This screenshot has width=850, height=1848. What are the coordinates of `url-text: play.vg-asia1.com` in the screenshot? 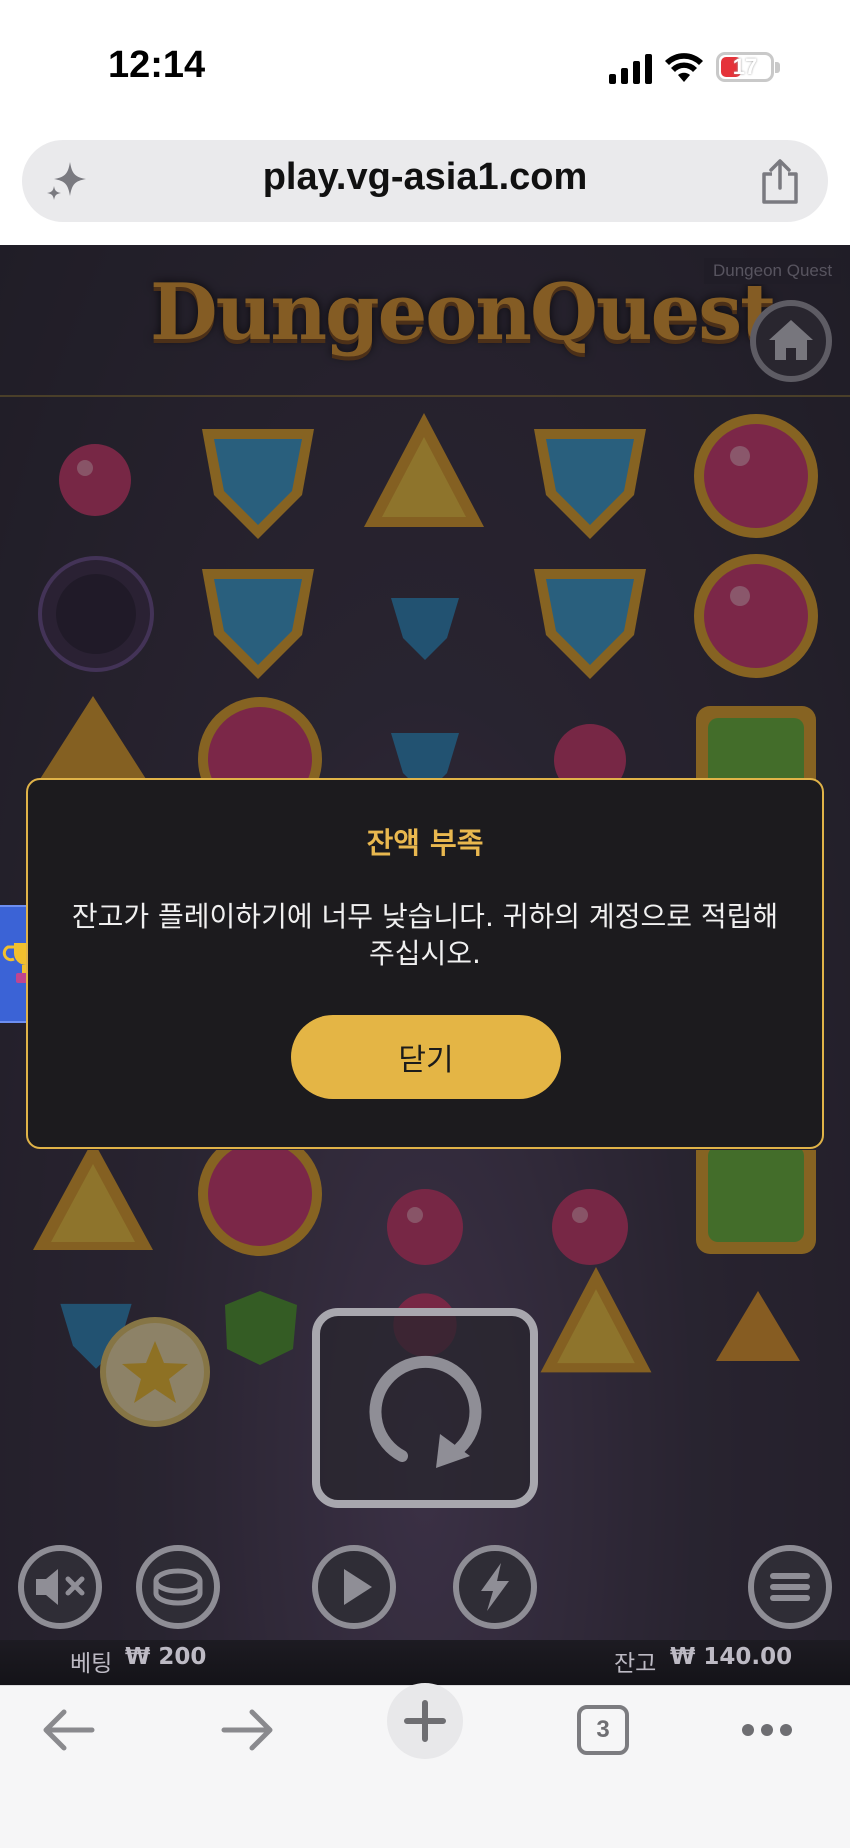 It's located at (425, 177).